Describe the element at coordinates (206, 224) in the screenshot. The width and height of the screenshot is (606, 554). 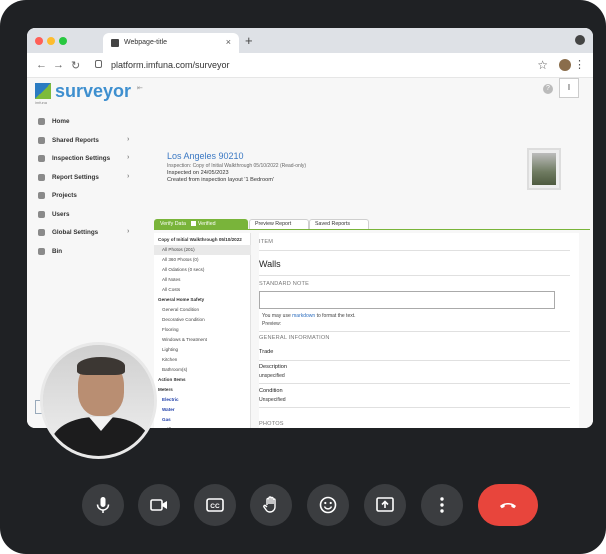
I see `tab-verified-label: Verified` at that location.